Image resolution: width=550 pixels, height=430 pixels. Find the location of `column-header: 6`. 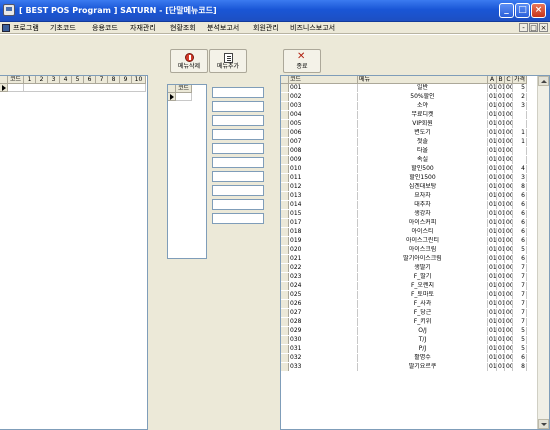

column-header: 6 is located at coordinates (90, 80).